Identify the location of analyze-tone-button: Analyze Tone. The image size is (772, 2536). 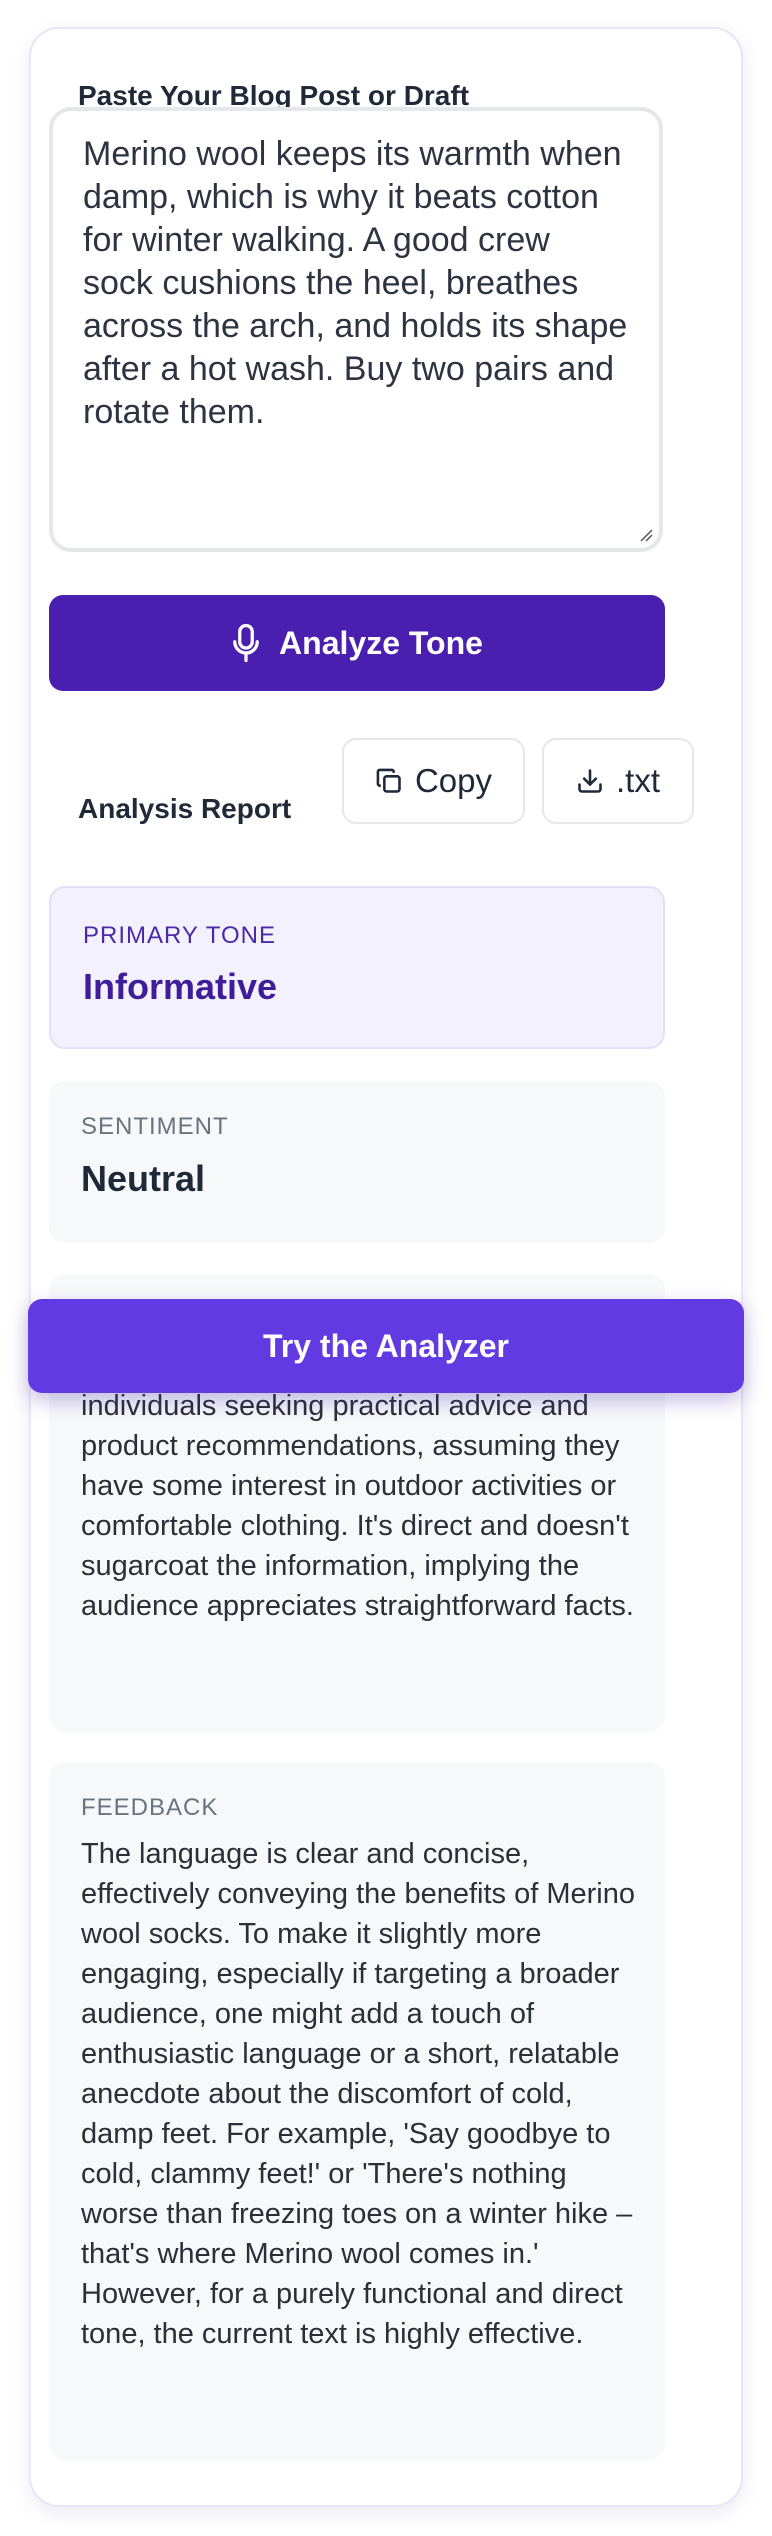
(357, 643).